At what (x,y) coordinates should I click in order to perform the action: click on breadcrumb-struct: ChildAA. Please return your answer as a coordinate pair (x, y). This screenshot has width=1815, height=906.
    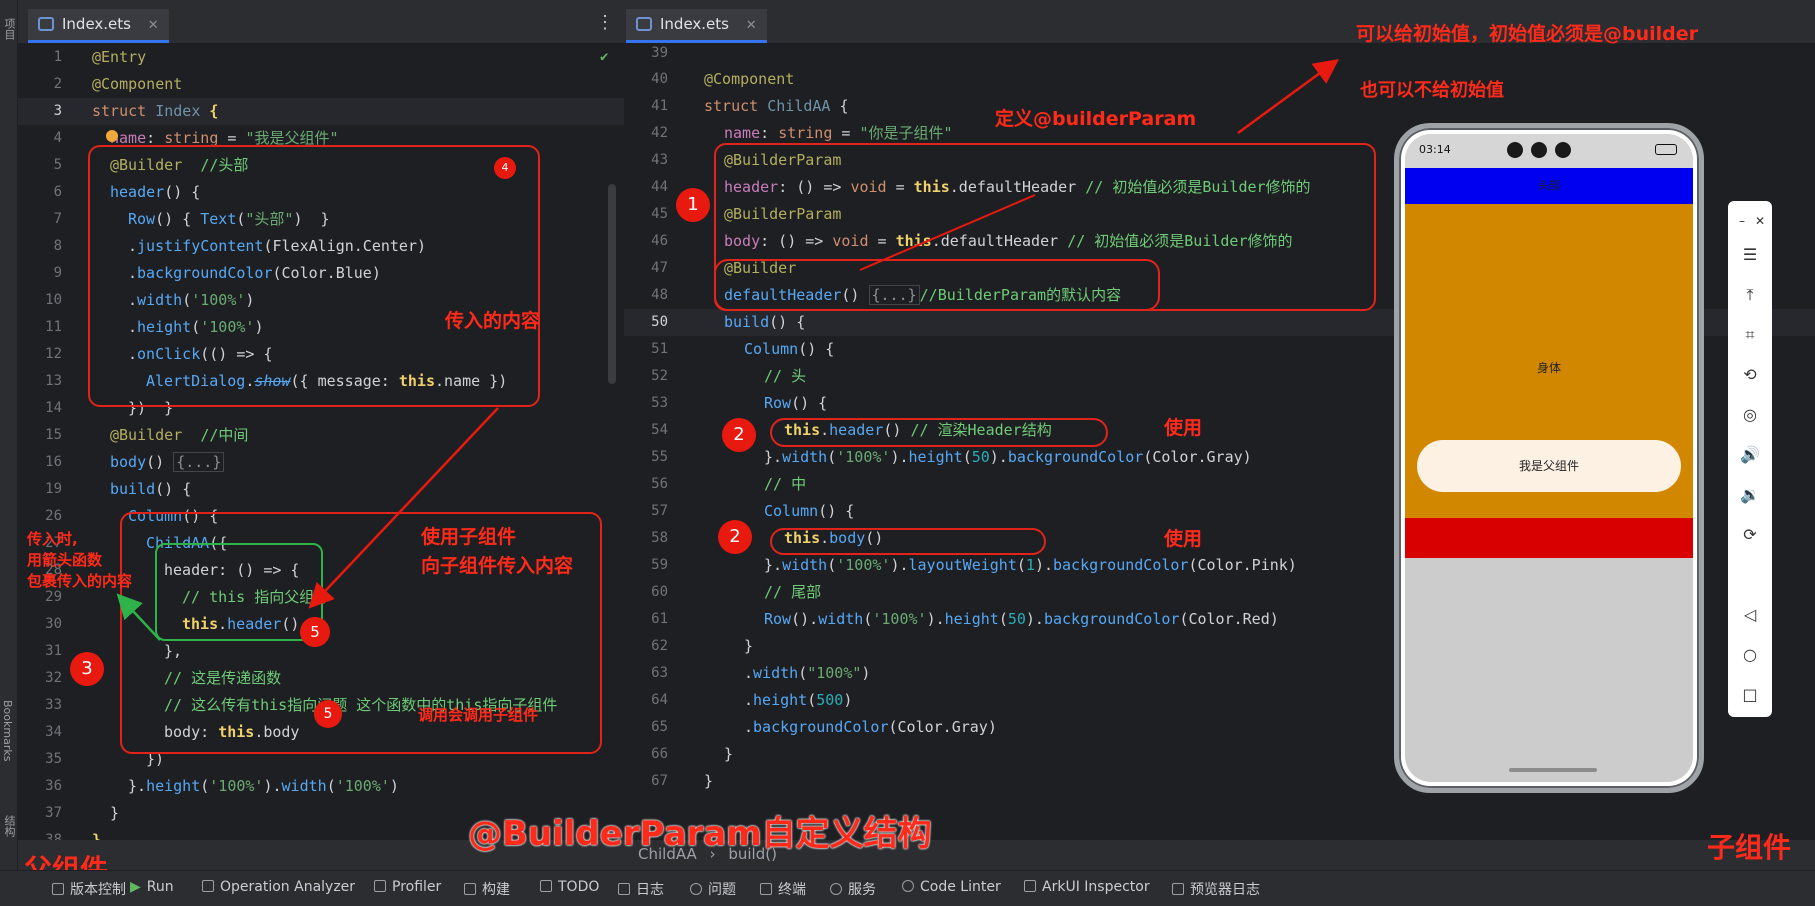
    Looking at the image, I should click on (667, 854).